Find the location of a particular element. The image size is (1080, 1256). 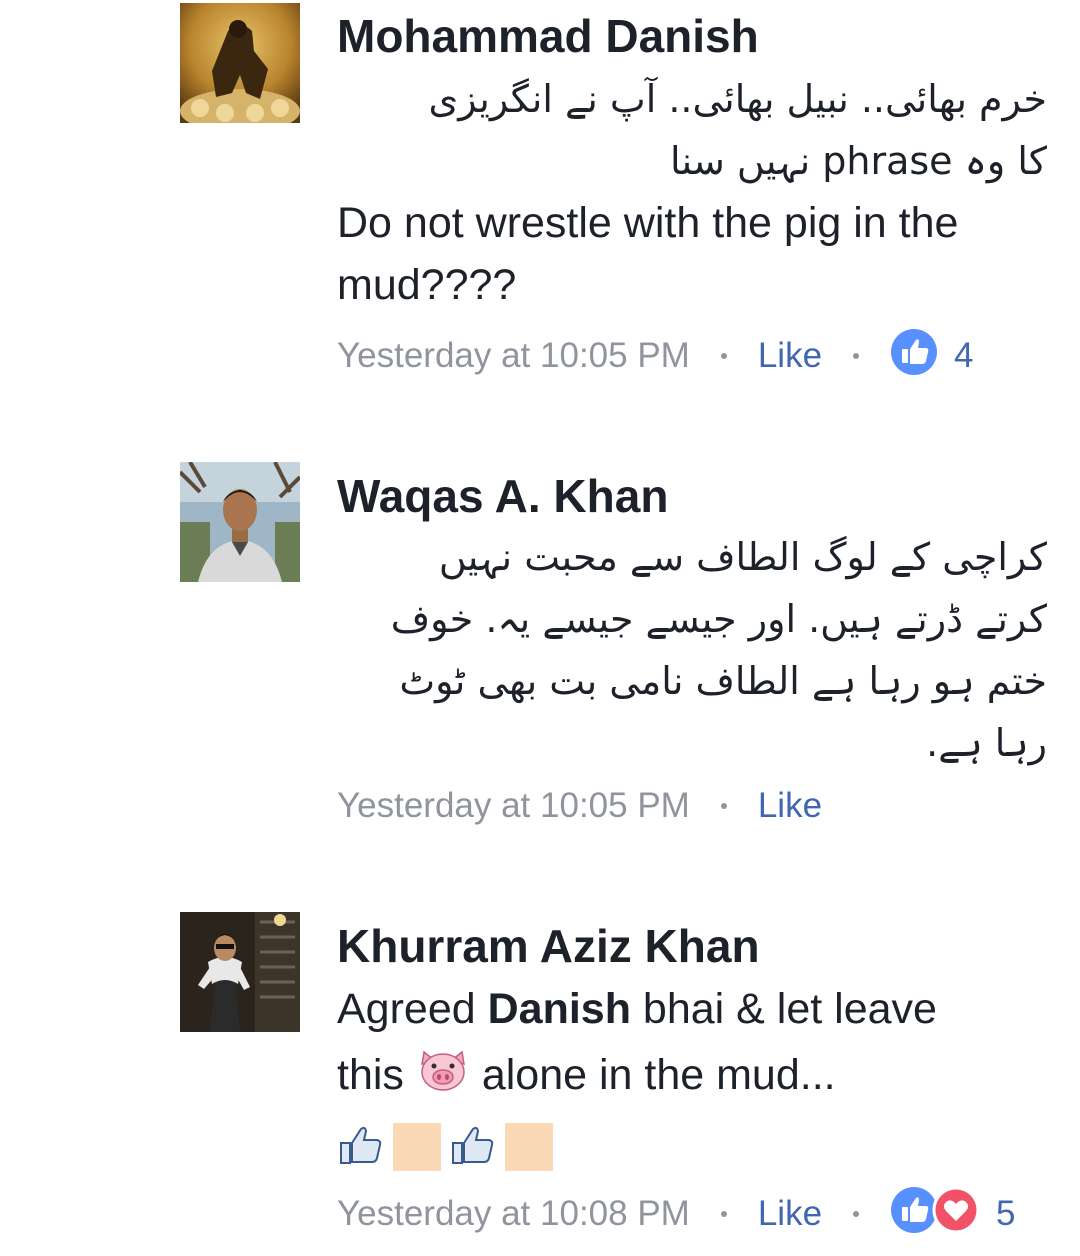

reactions-summary: 5 is located at coordinates (953, 1214).